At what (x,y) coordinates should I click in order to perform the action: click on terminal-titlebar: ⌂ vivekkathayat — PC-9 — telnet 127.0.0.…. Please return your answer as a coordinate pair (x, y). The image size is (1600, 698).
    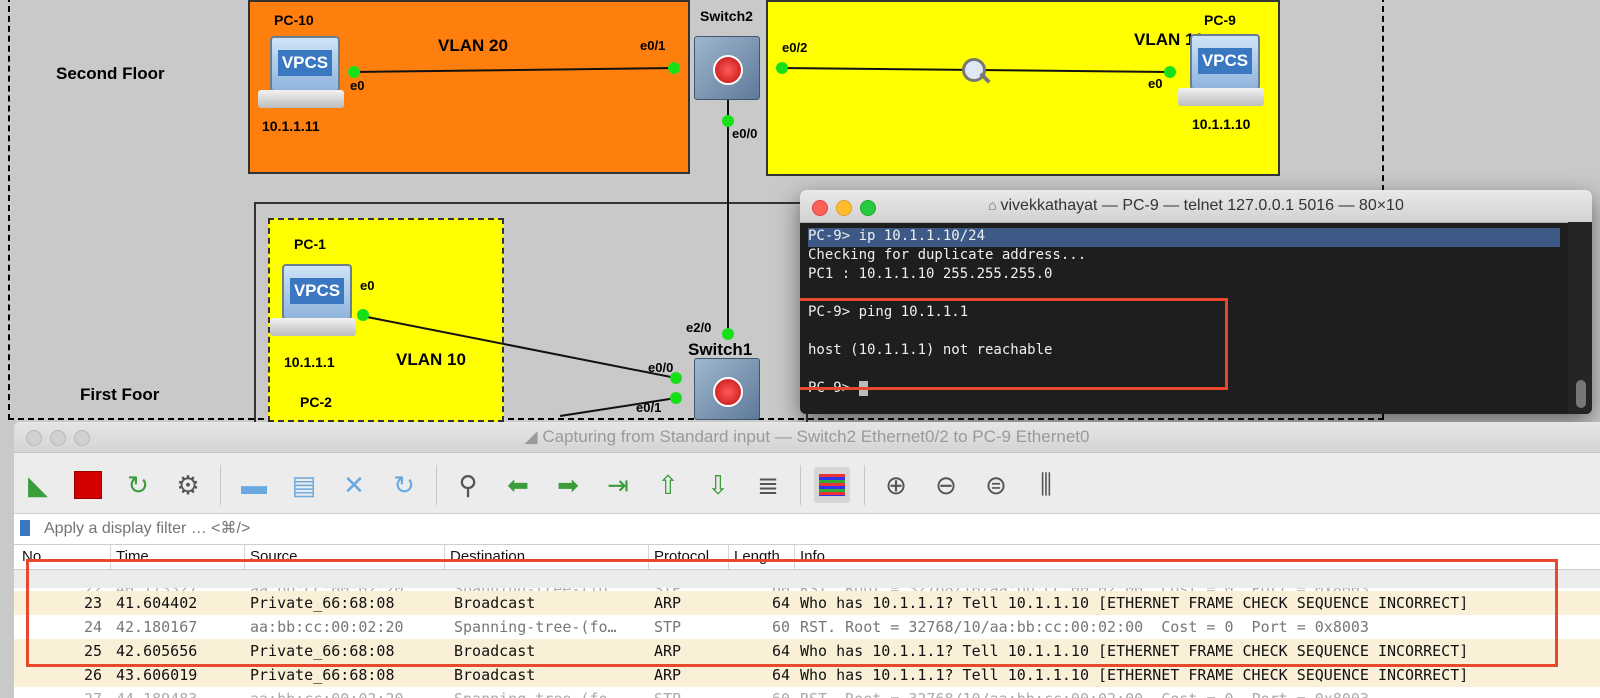
    Looking at the image, I should click on (1196, 206).